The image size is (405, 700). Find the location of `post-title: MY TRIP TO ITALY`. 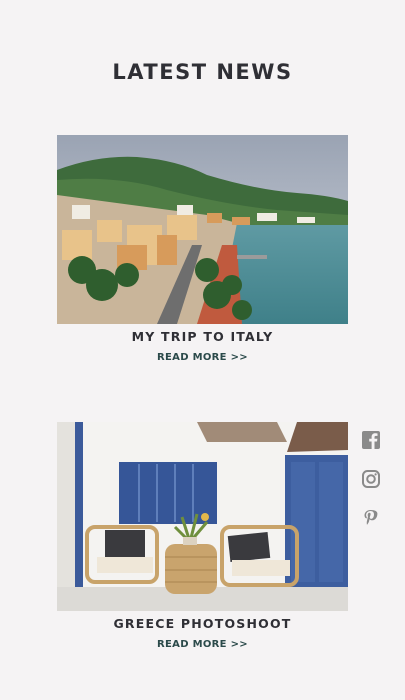

post-title: MY TRIP TO ITALY is located at coordinates (202, 336).